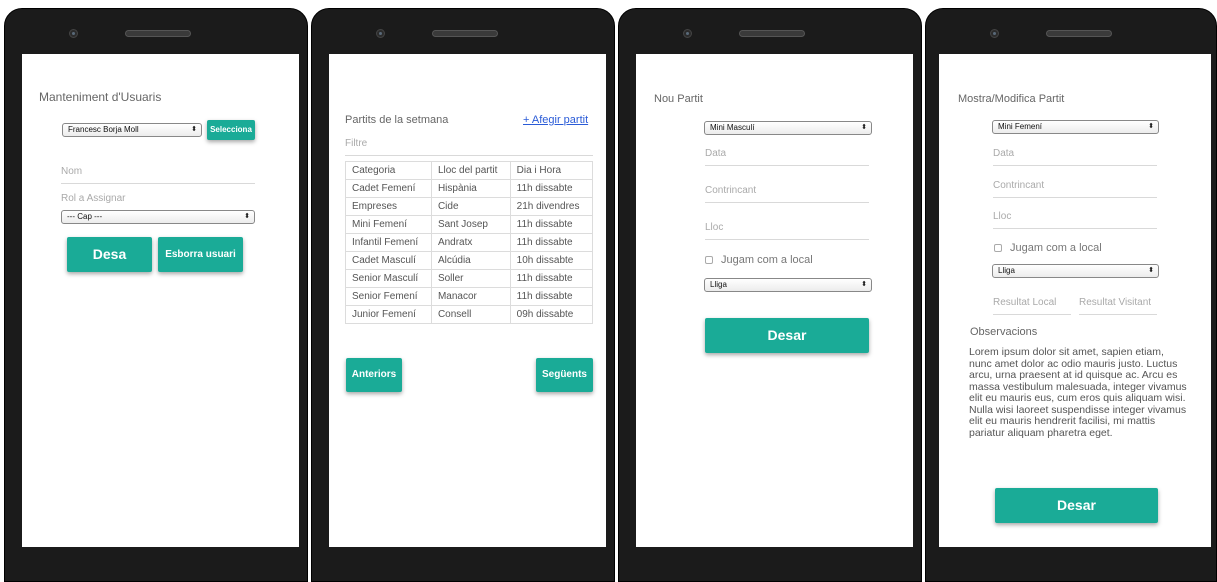  I want to click on role-label: Rol a Assignar, so click(93, 198).